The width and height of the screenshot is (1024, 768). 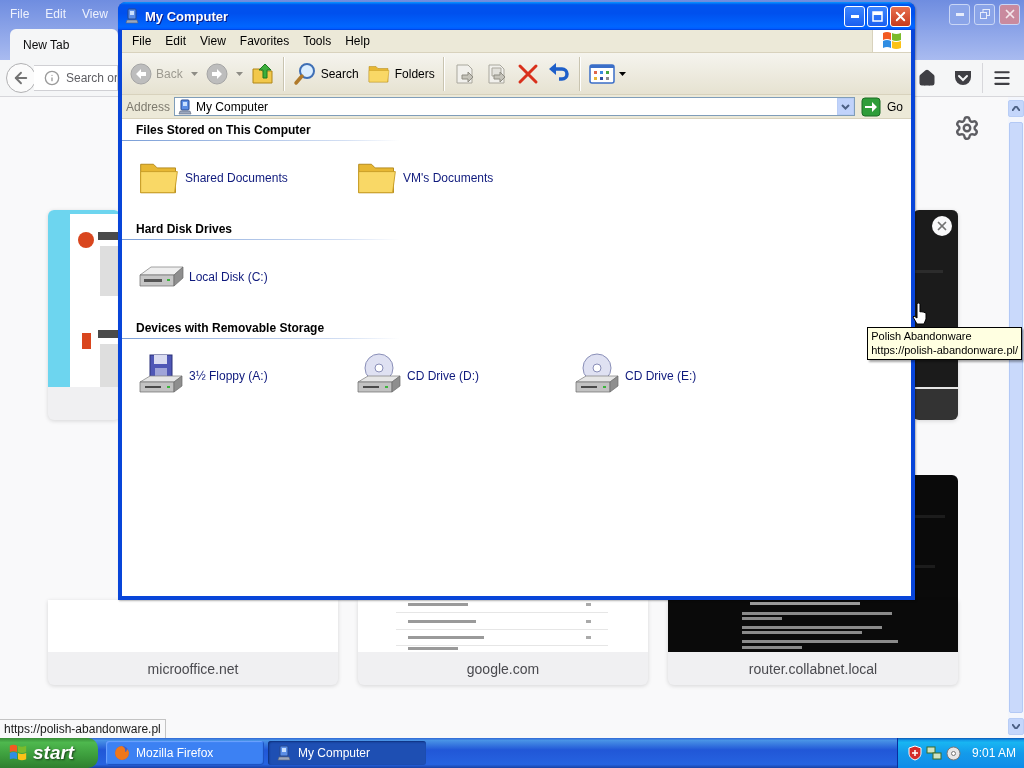 I want to click on disc-icon, so click(x=953, y=753).